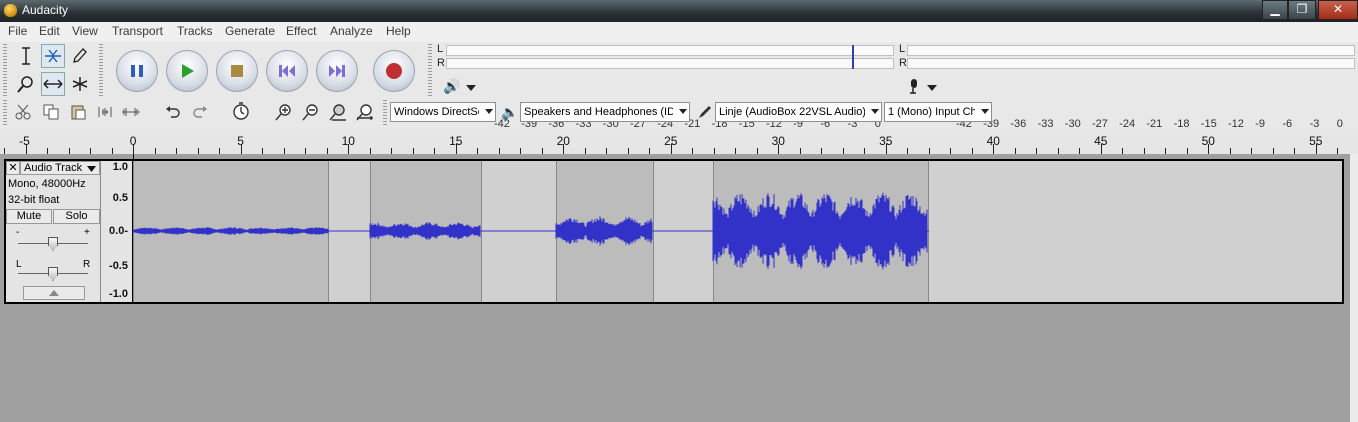 This screenshot has width=1358, height=422. I want to click on stop-icon, so click(237, 71).